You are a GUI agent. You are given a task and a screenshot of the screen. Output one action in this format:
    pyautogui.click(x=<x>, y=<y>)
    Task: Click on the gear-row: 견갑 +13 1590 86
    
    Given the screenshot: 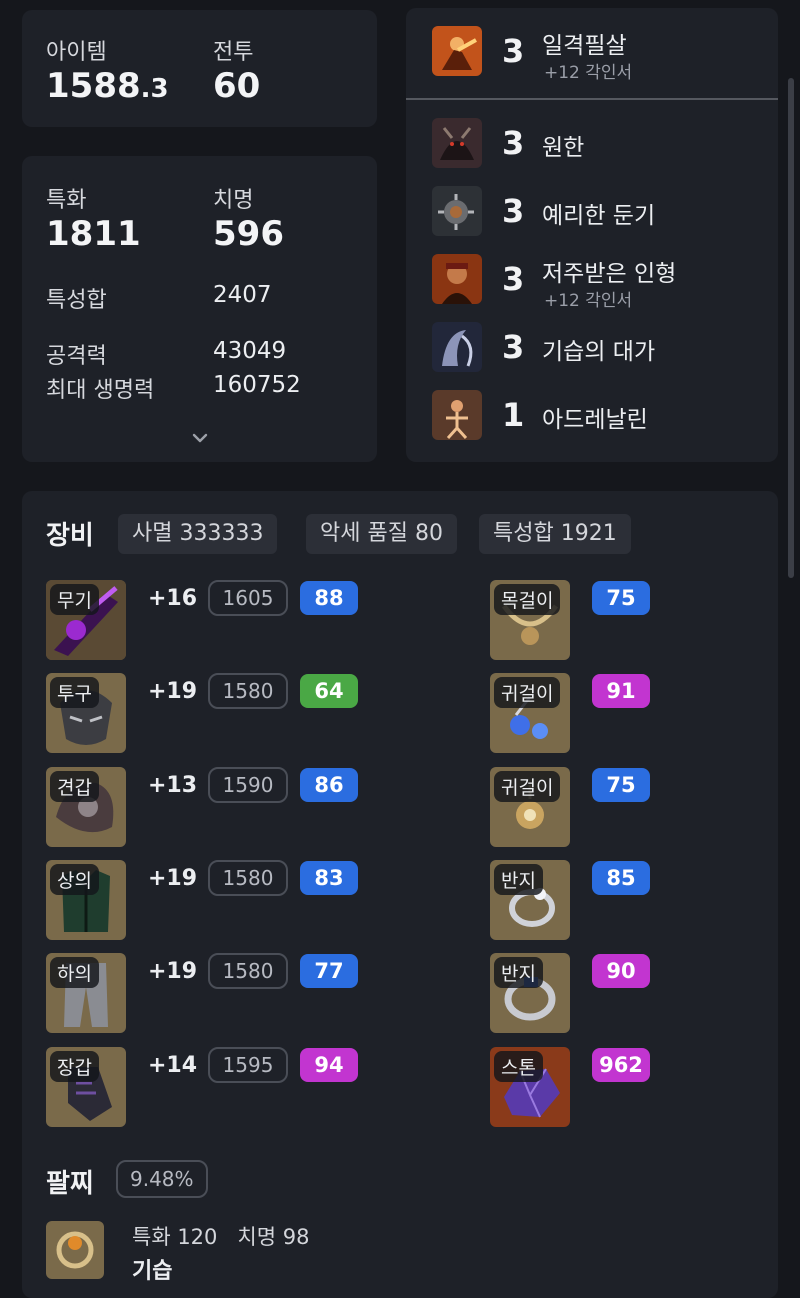 What is the action you would take?
    pyautogui.click(x=202, y=807)
    